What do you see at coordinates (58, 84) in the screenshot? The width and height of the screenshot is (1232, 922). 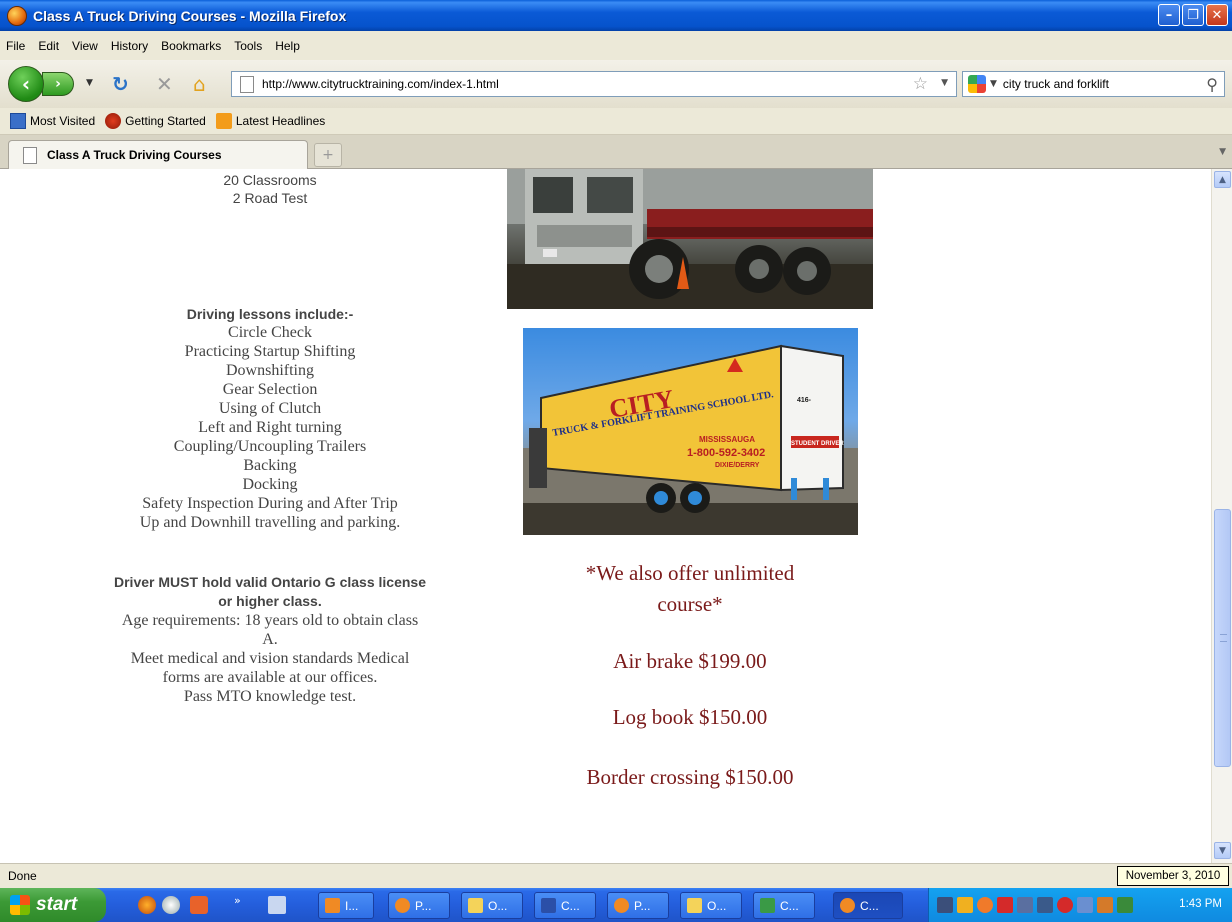 I see `forward-button: ›` at bounding box center [58, 84].